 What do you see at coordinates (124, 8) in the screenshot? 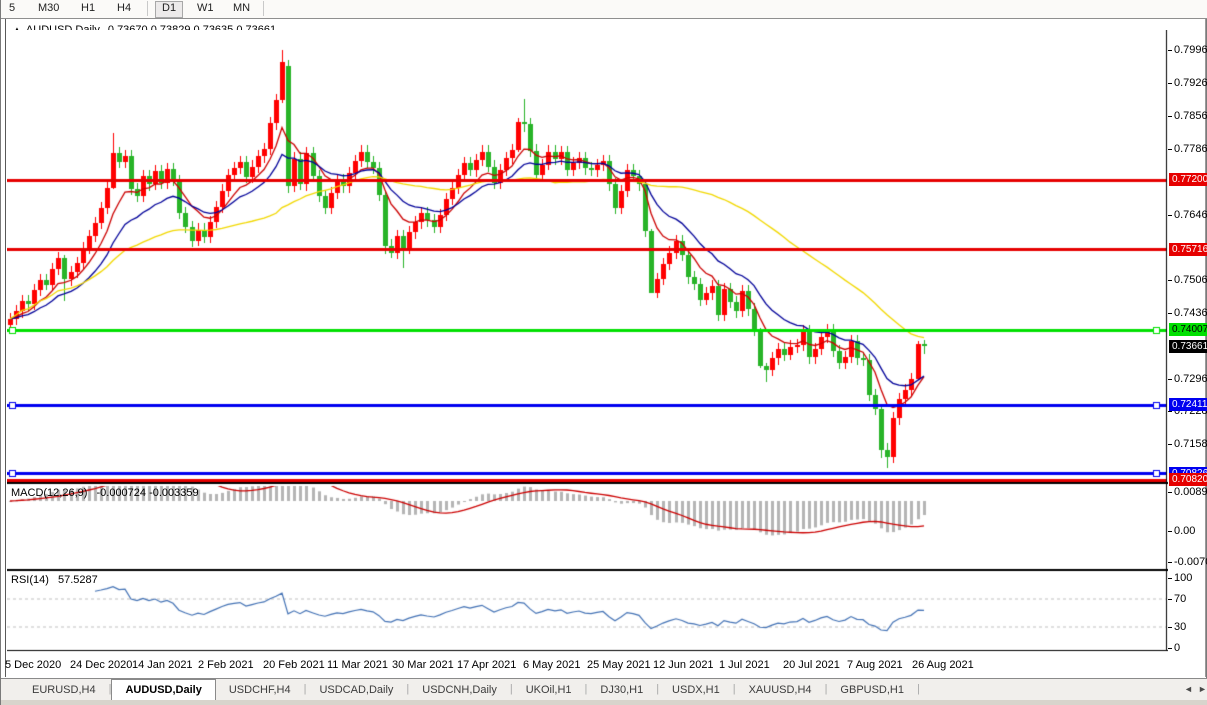
I see `timeframe-button-h4: H4` at bounding box center [124, 8].